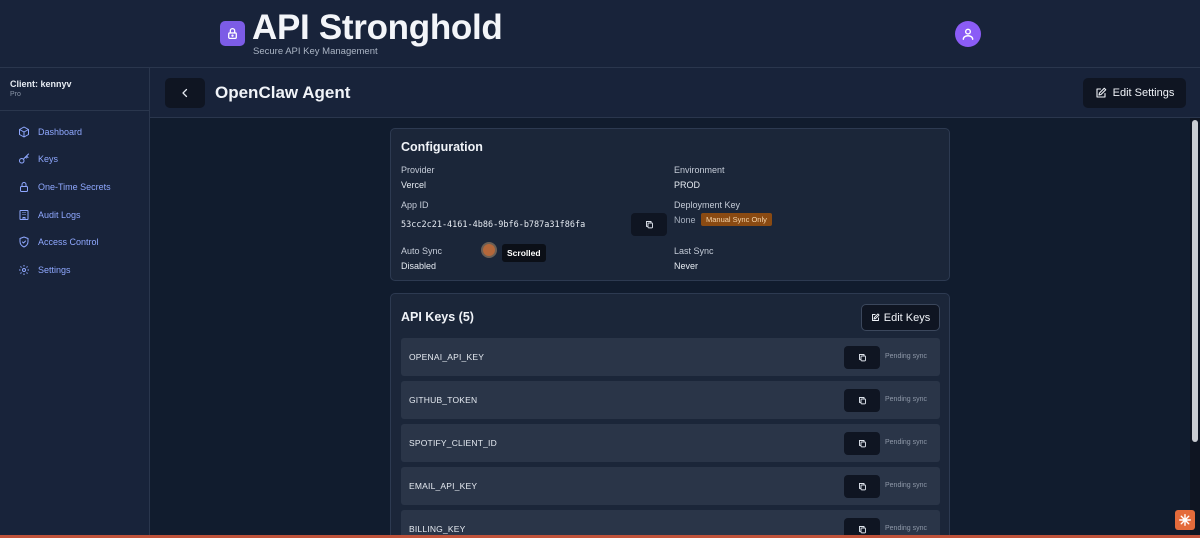 This screenshot has height=538, width=1200. Describe the element at coordinates (699, 170) in the screenshot. I see `environment-label: Environment` at that location.